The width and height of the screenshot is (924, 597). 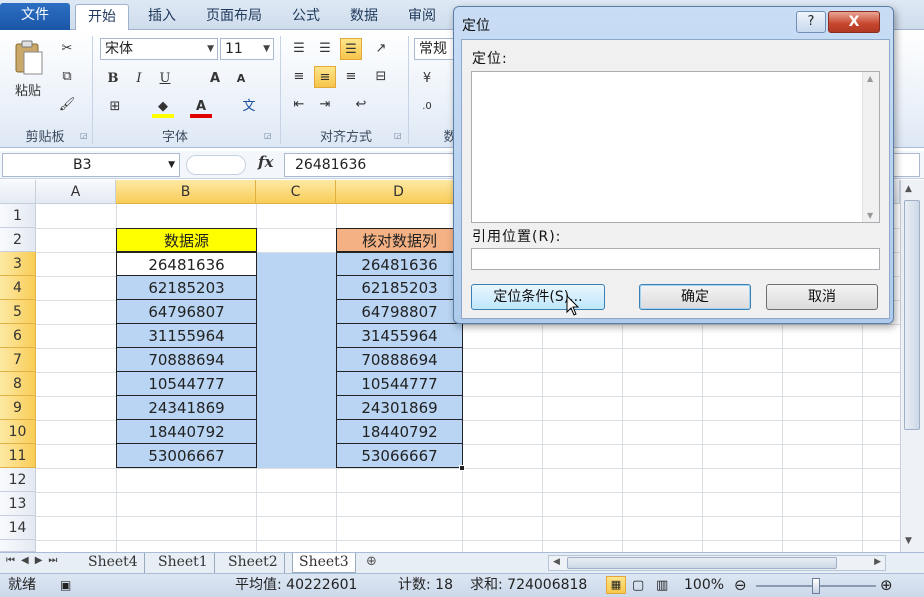 I want to click on italic-button: I, so click(x=139, y=79).